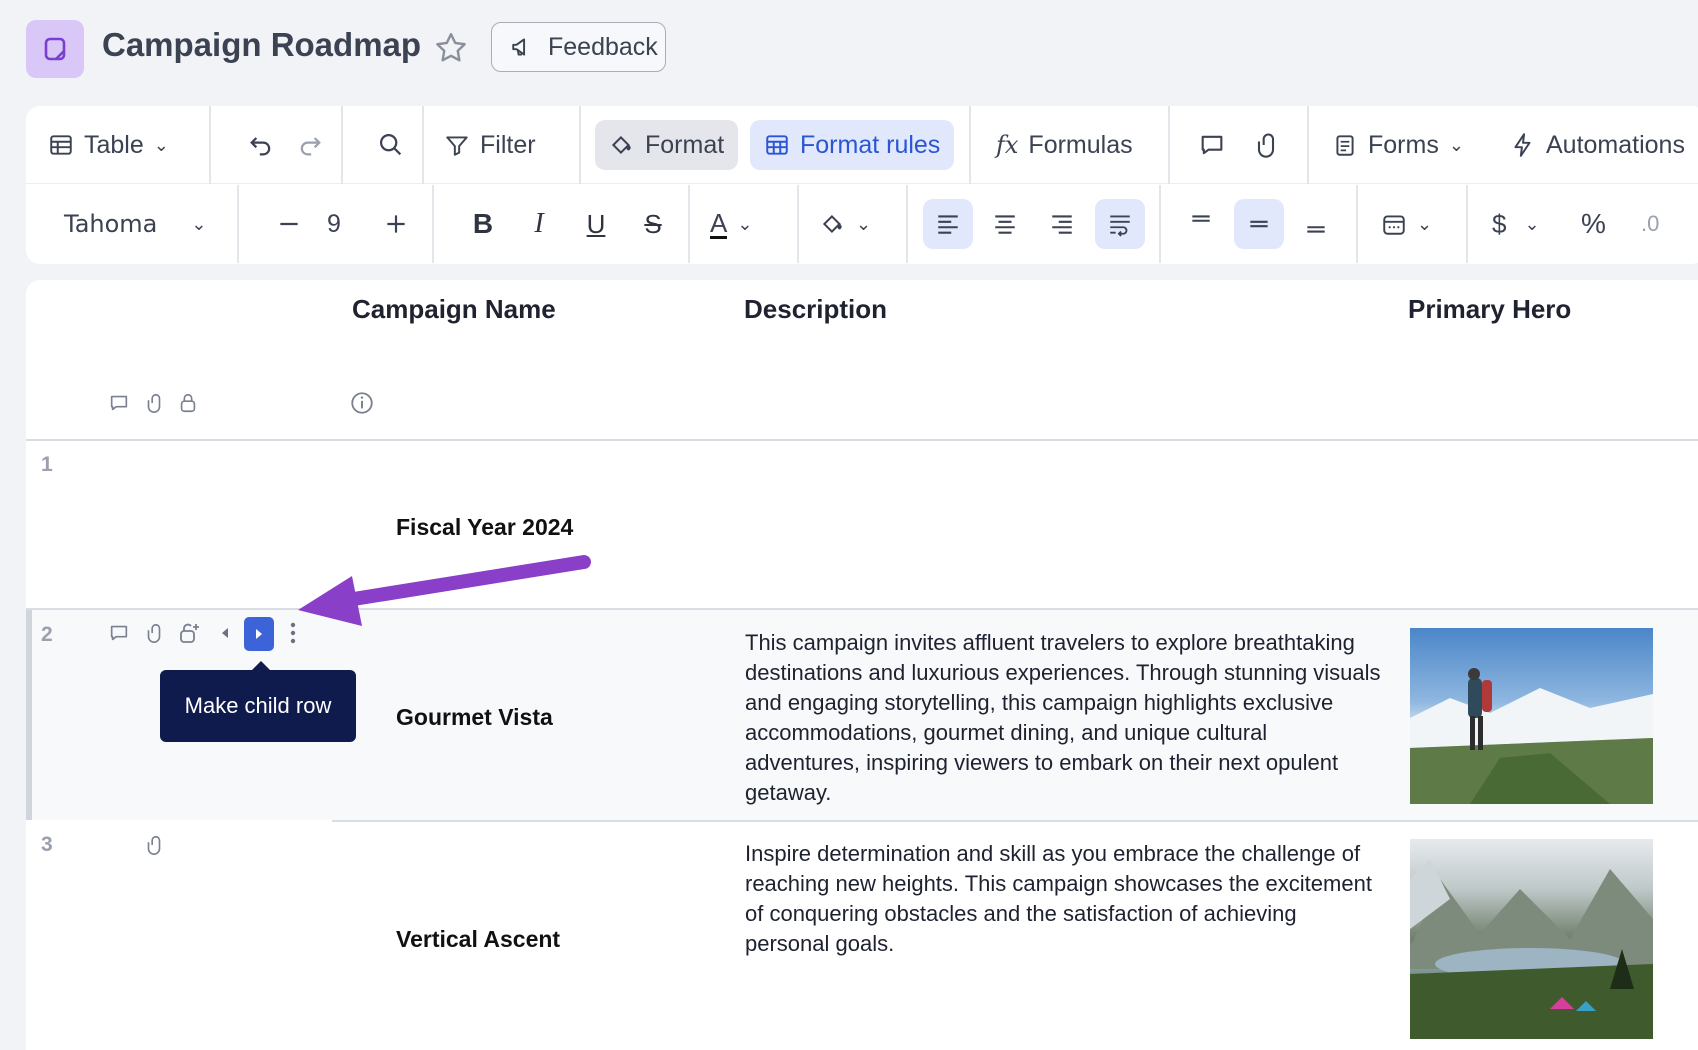 This screenshot has height=1050, width=1698. I want to click on percent-icon: %, so click(1593, 223).